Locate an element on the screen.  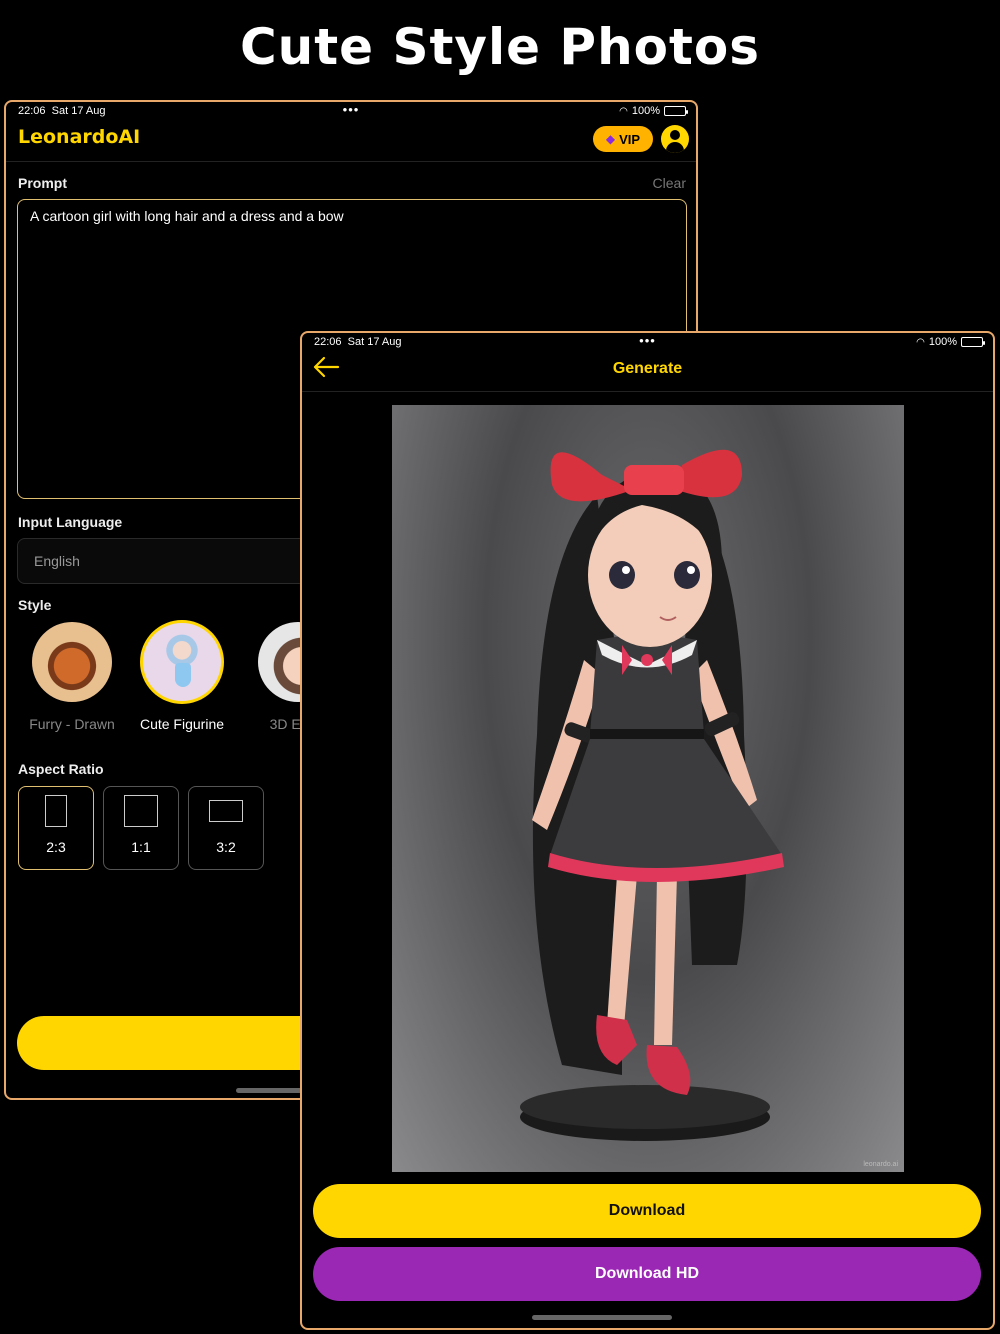
landscape-shape-icon is located at coordinates (226, 811).